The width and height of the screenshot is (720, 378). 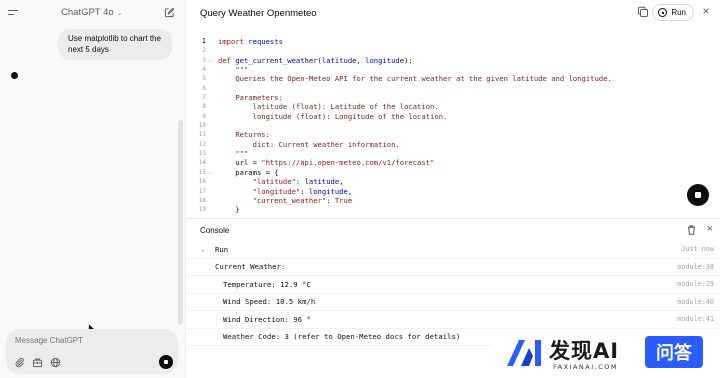 I want to click on new-chat-icon, so click(x=169, y=12).